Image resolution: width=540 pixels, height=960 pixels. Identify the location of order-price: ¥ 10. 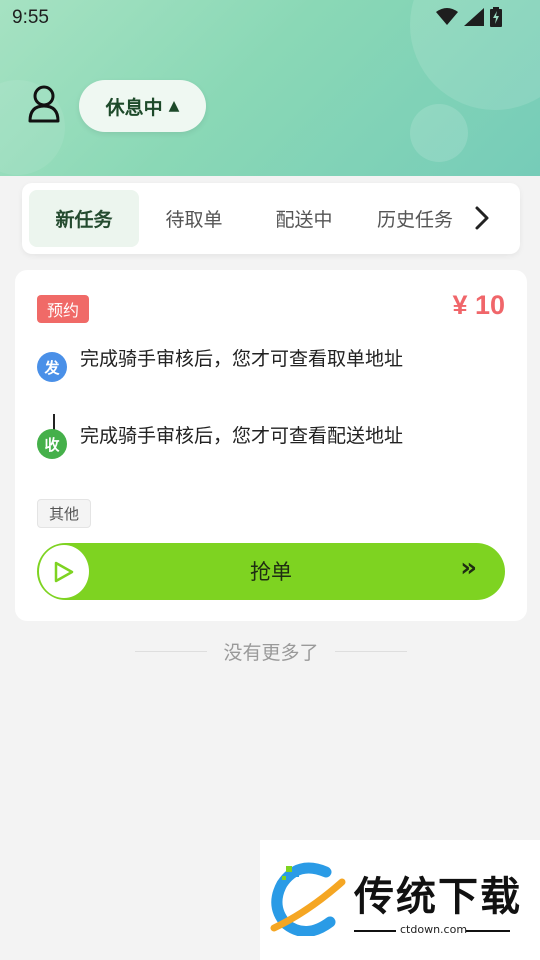
(478, 305).